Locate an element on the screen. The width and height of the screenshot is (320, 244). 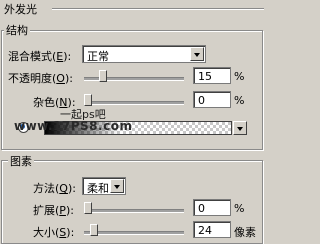
size-unit: 像素 is located at coordinates (245, 232).